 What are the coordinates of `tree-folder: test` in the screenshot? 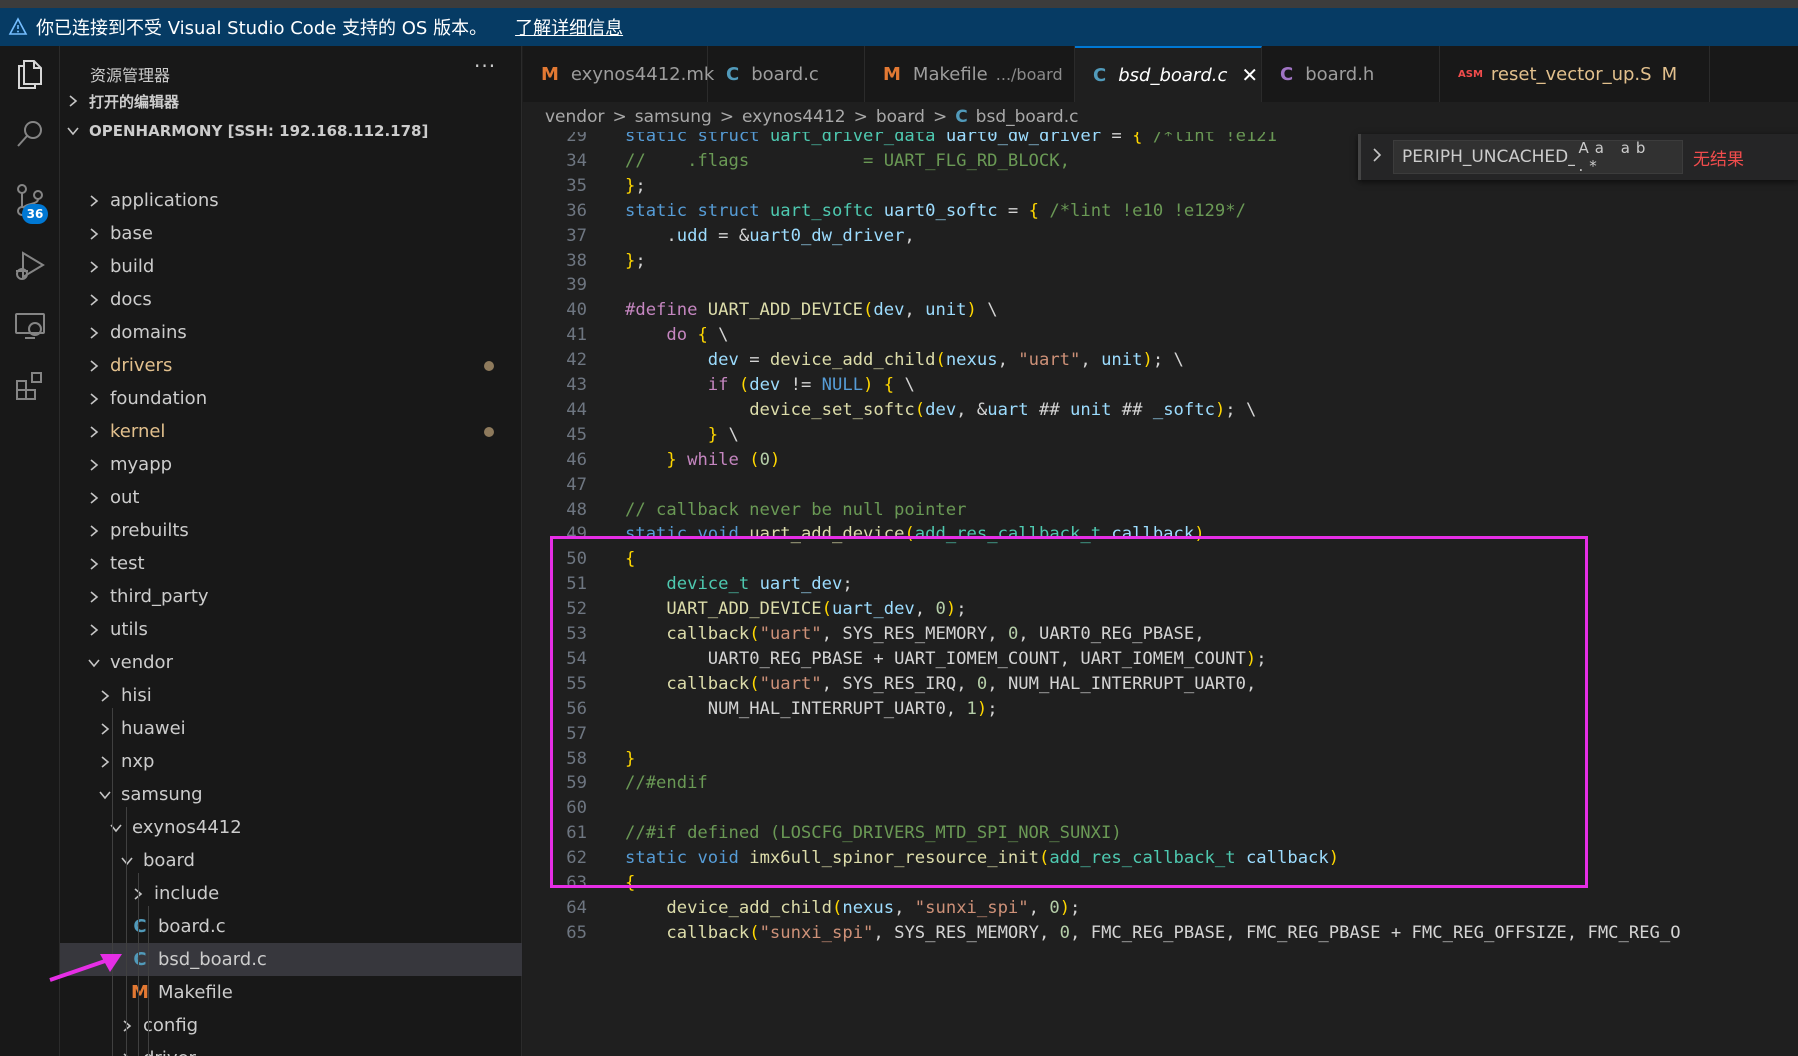 It's located at (291, 563).